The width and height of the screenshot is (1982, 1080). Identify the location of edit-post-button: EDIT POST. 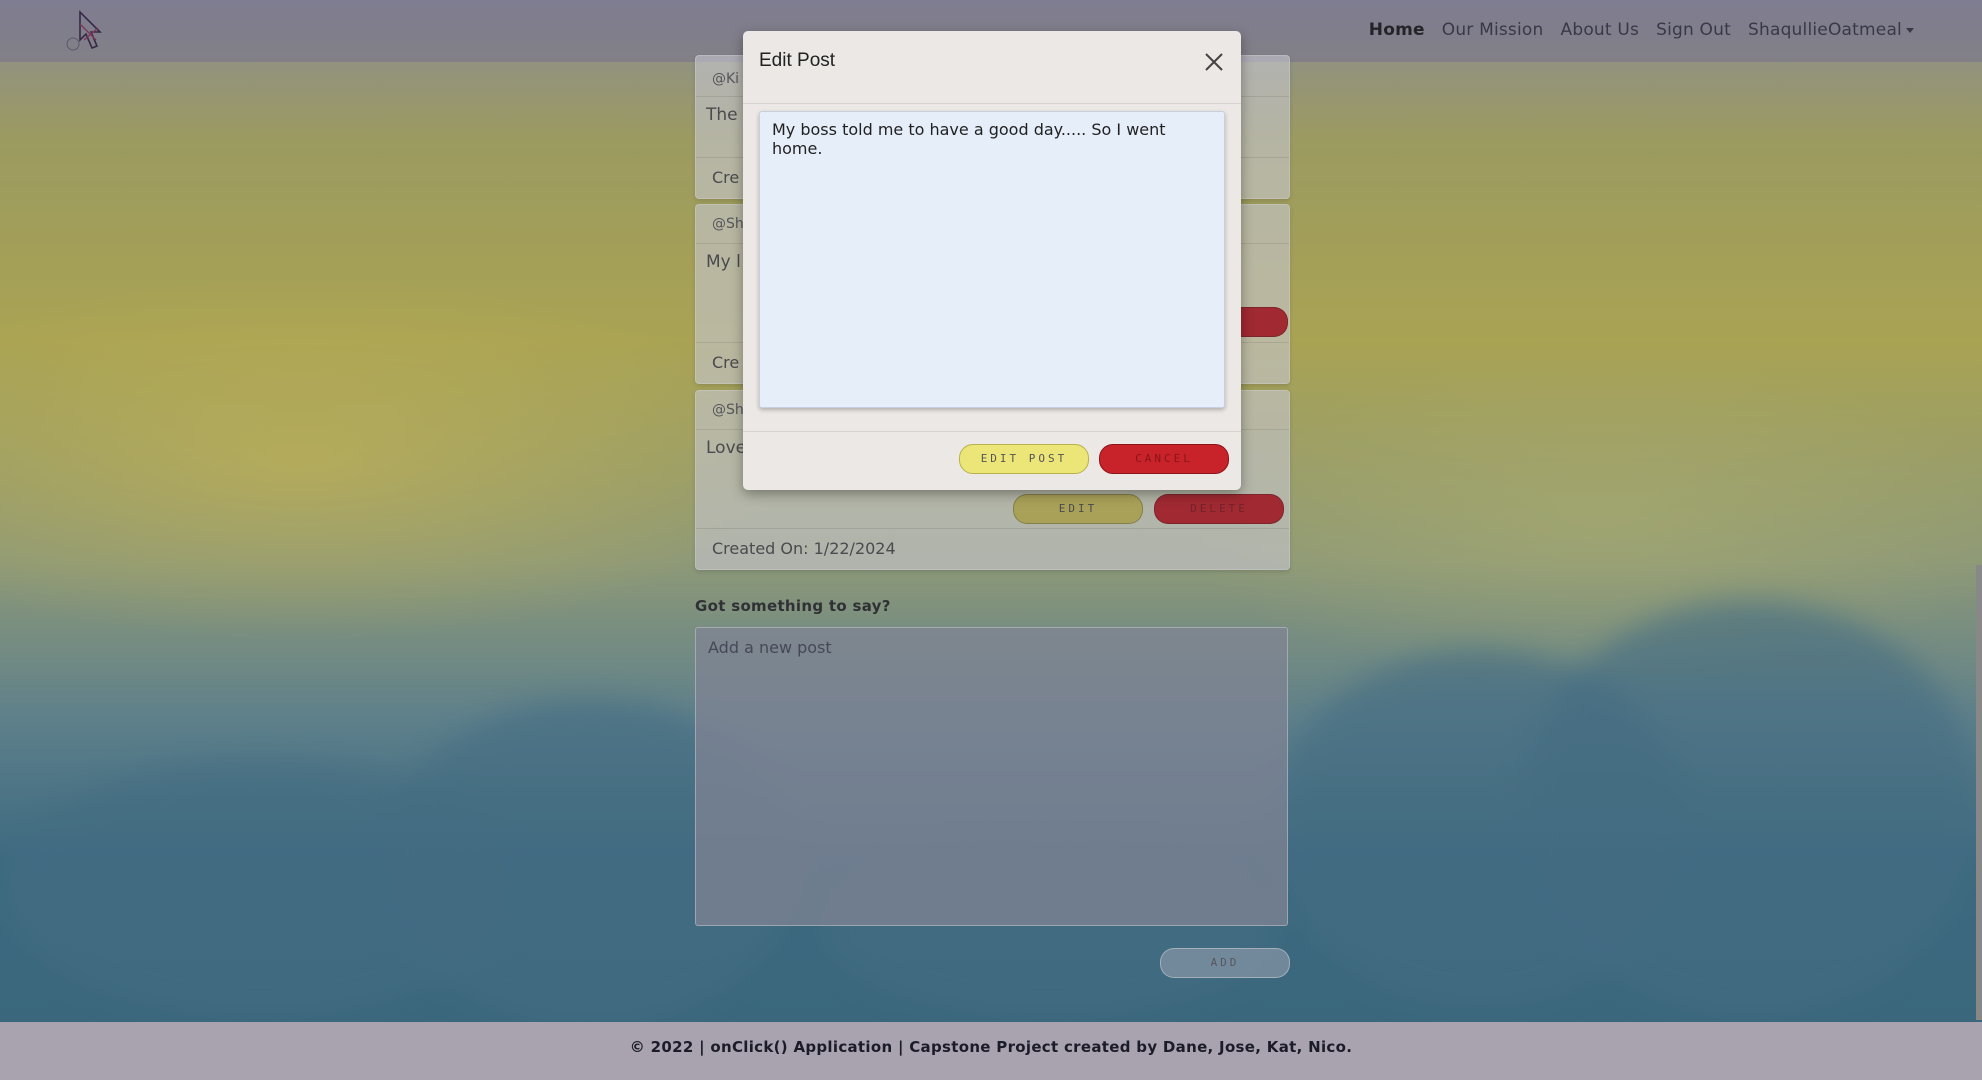
(1024, 459).